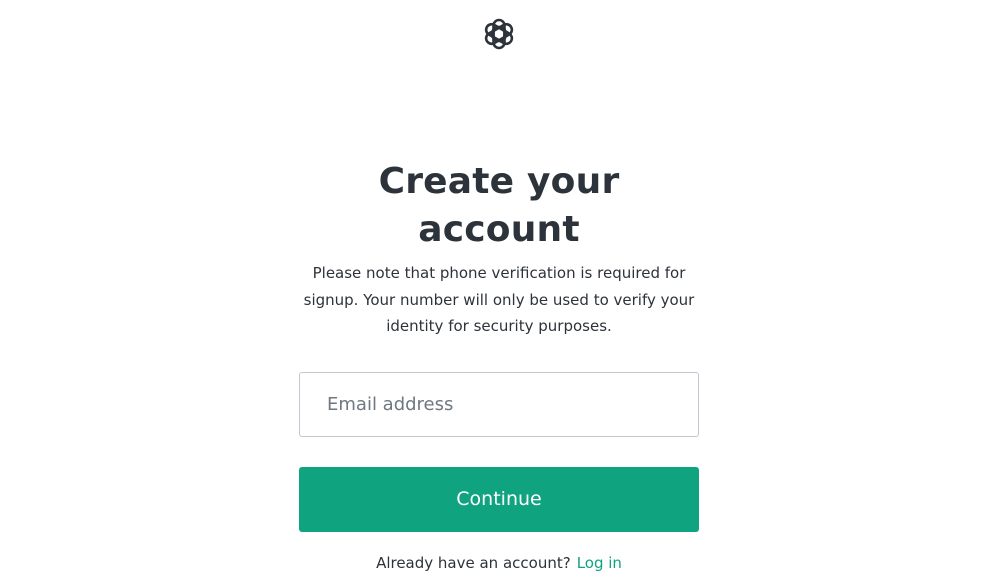 The image size is (1003, 572). I want to click on login-prompt-row: Already have an account? Log in, so click(499, 563).